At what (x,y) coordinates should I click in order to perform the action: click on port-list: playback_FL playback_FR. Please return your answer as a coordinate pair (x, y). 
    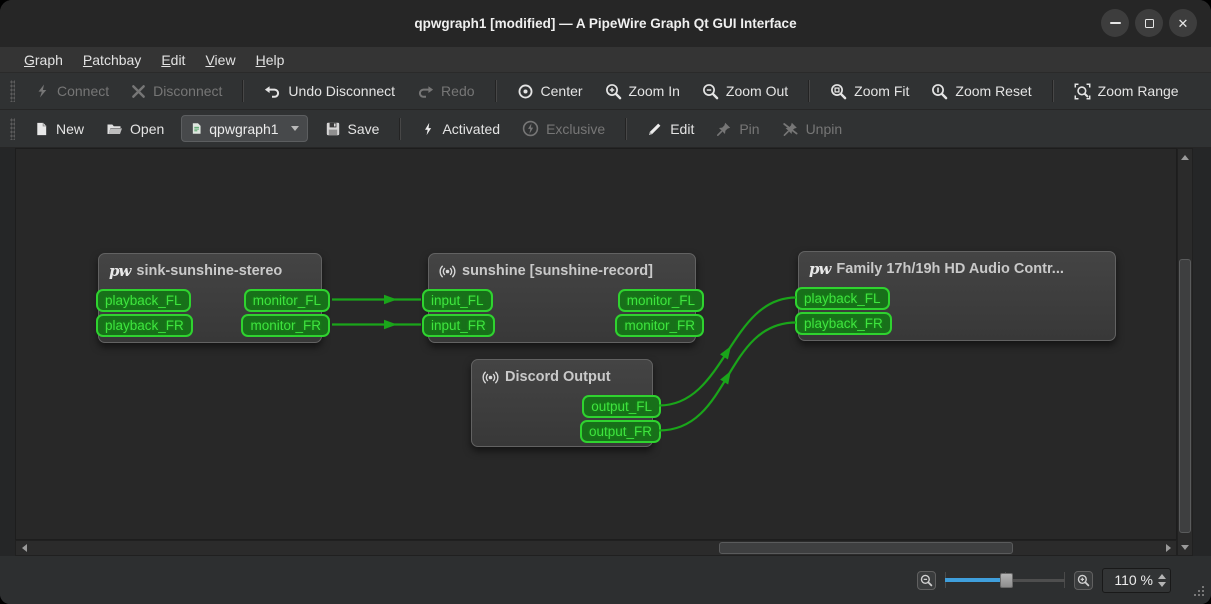
    Looking at the image, I should click on (955, 311).